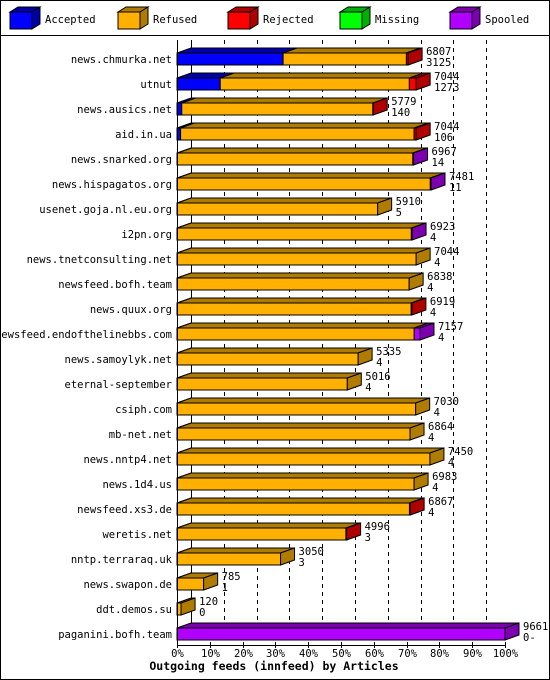  Describe the element at coordinates (461, 20) in the screenshot. I see `legend-swatch-spooled` at that location.